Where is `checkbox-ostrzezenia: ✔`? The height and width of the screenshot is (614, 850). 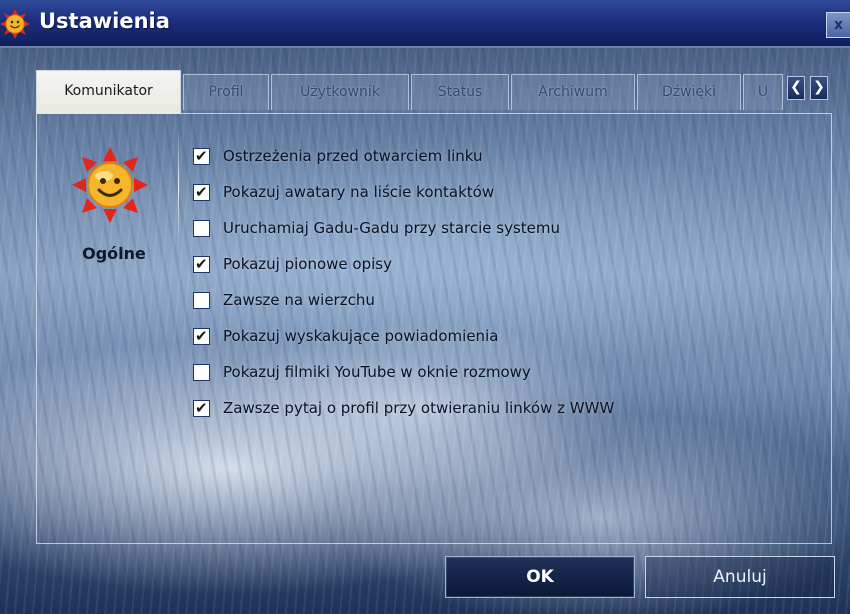 checkbox-ostrzezenia: ✔ is located at coordinates (201, 155).